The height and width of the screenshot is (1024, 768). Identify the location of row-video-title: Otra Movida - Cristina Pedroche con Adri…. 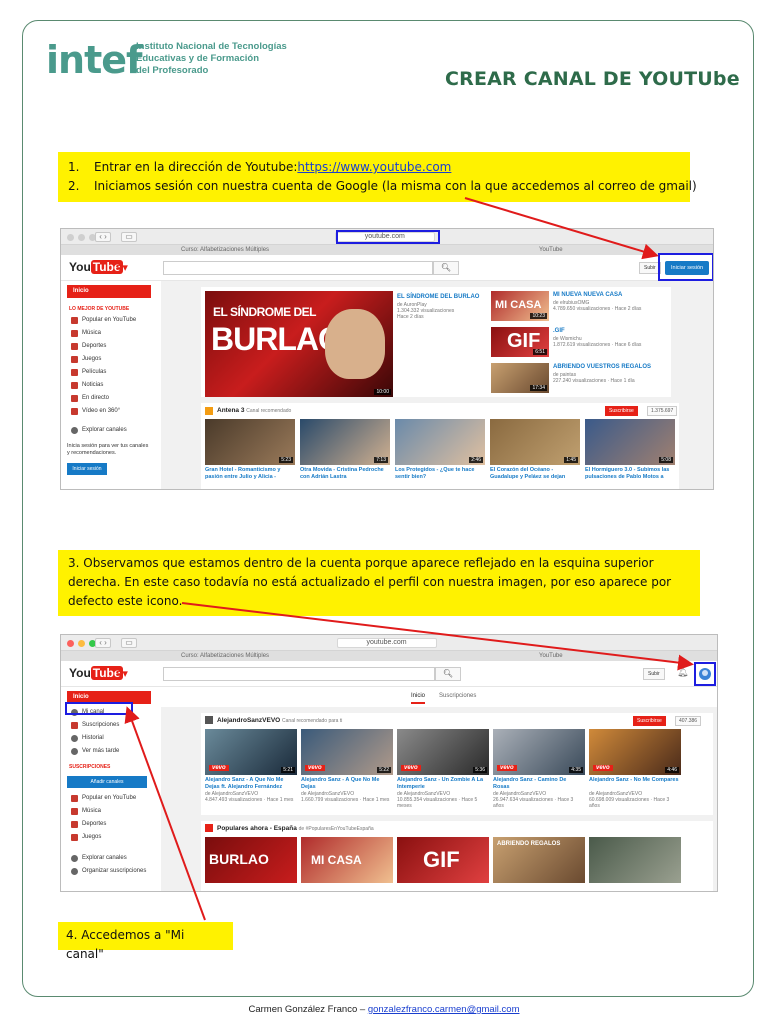
(344, 473).